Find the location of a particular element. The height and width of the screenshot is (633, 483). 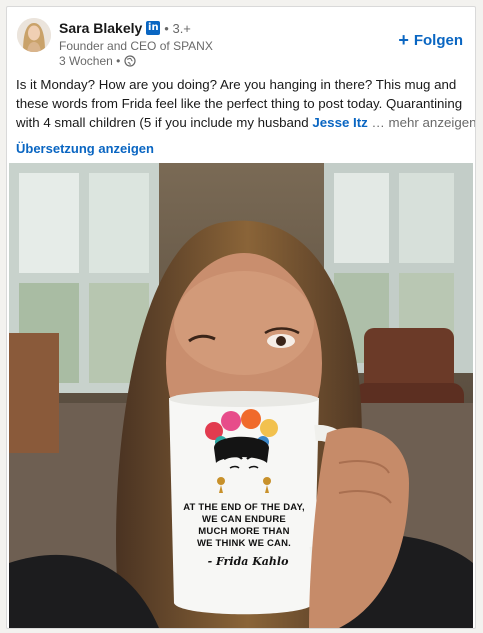

see-more-link: … mehr anzeigen is located at coordinates (423, 122).